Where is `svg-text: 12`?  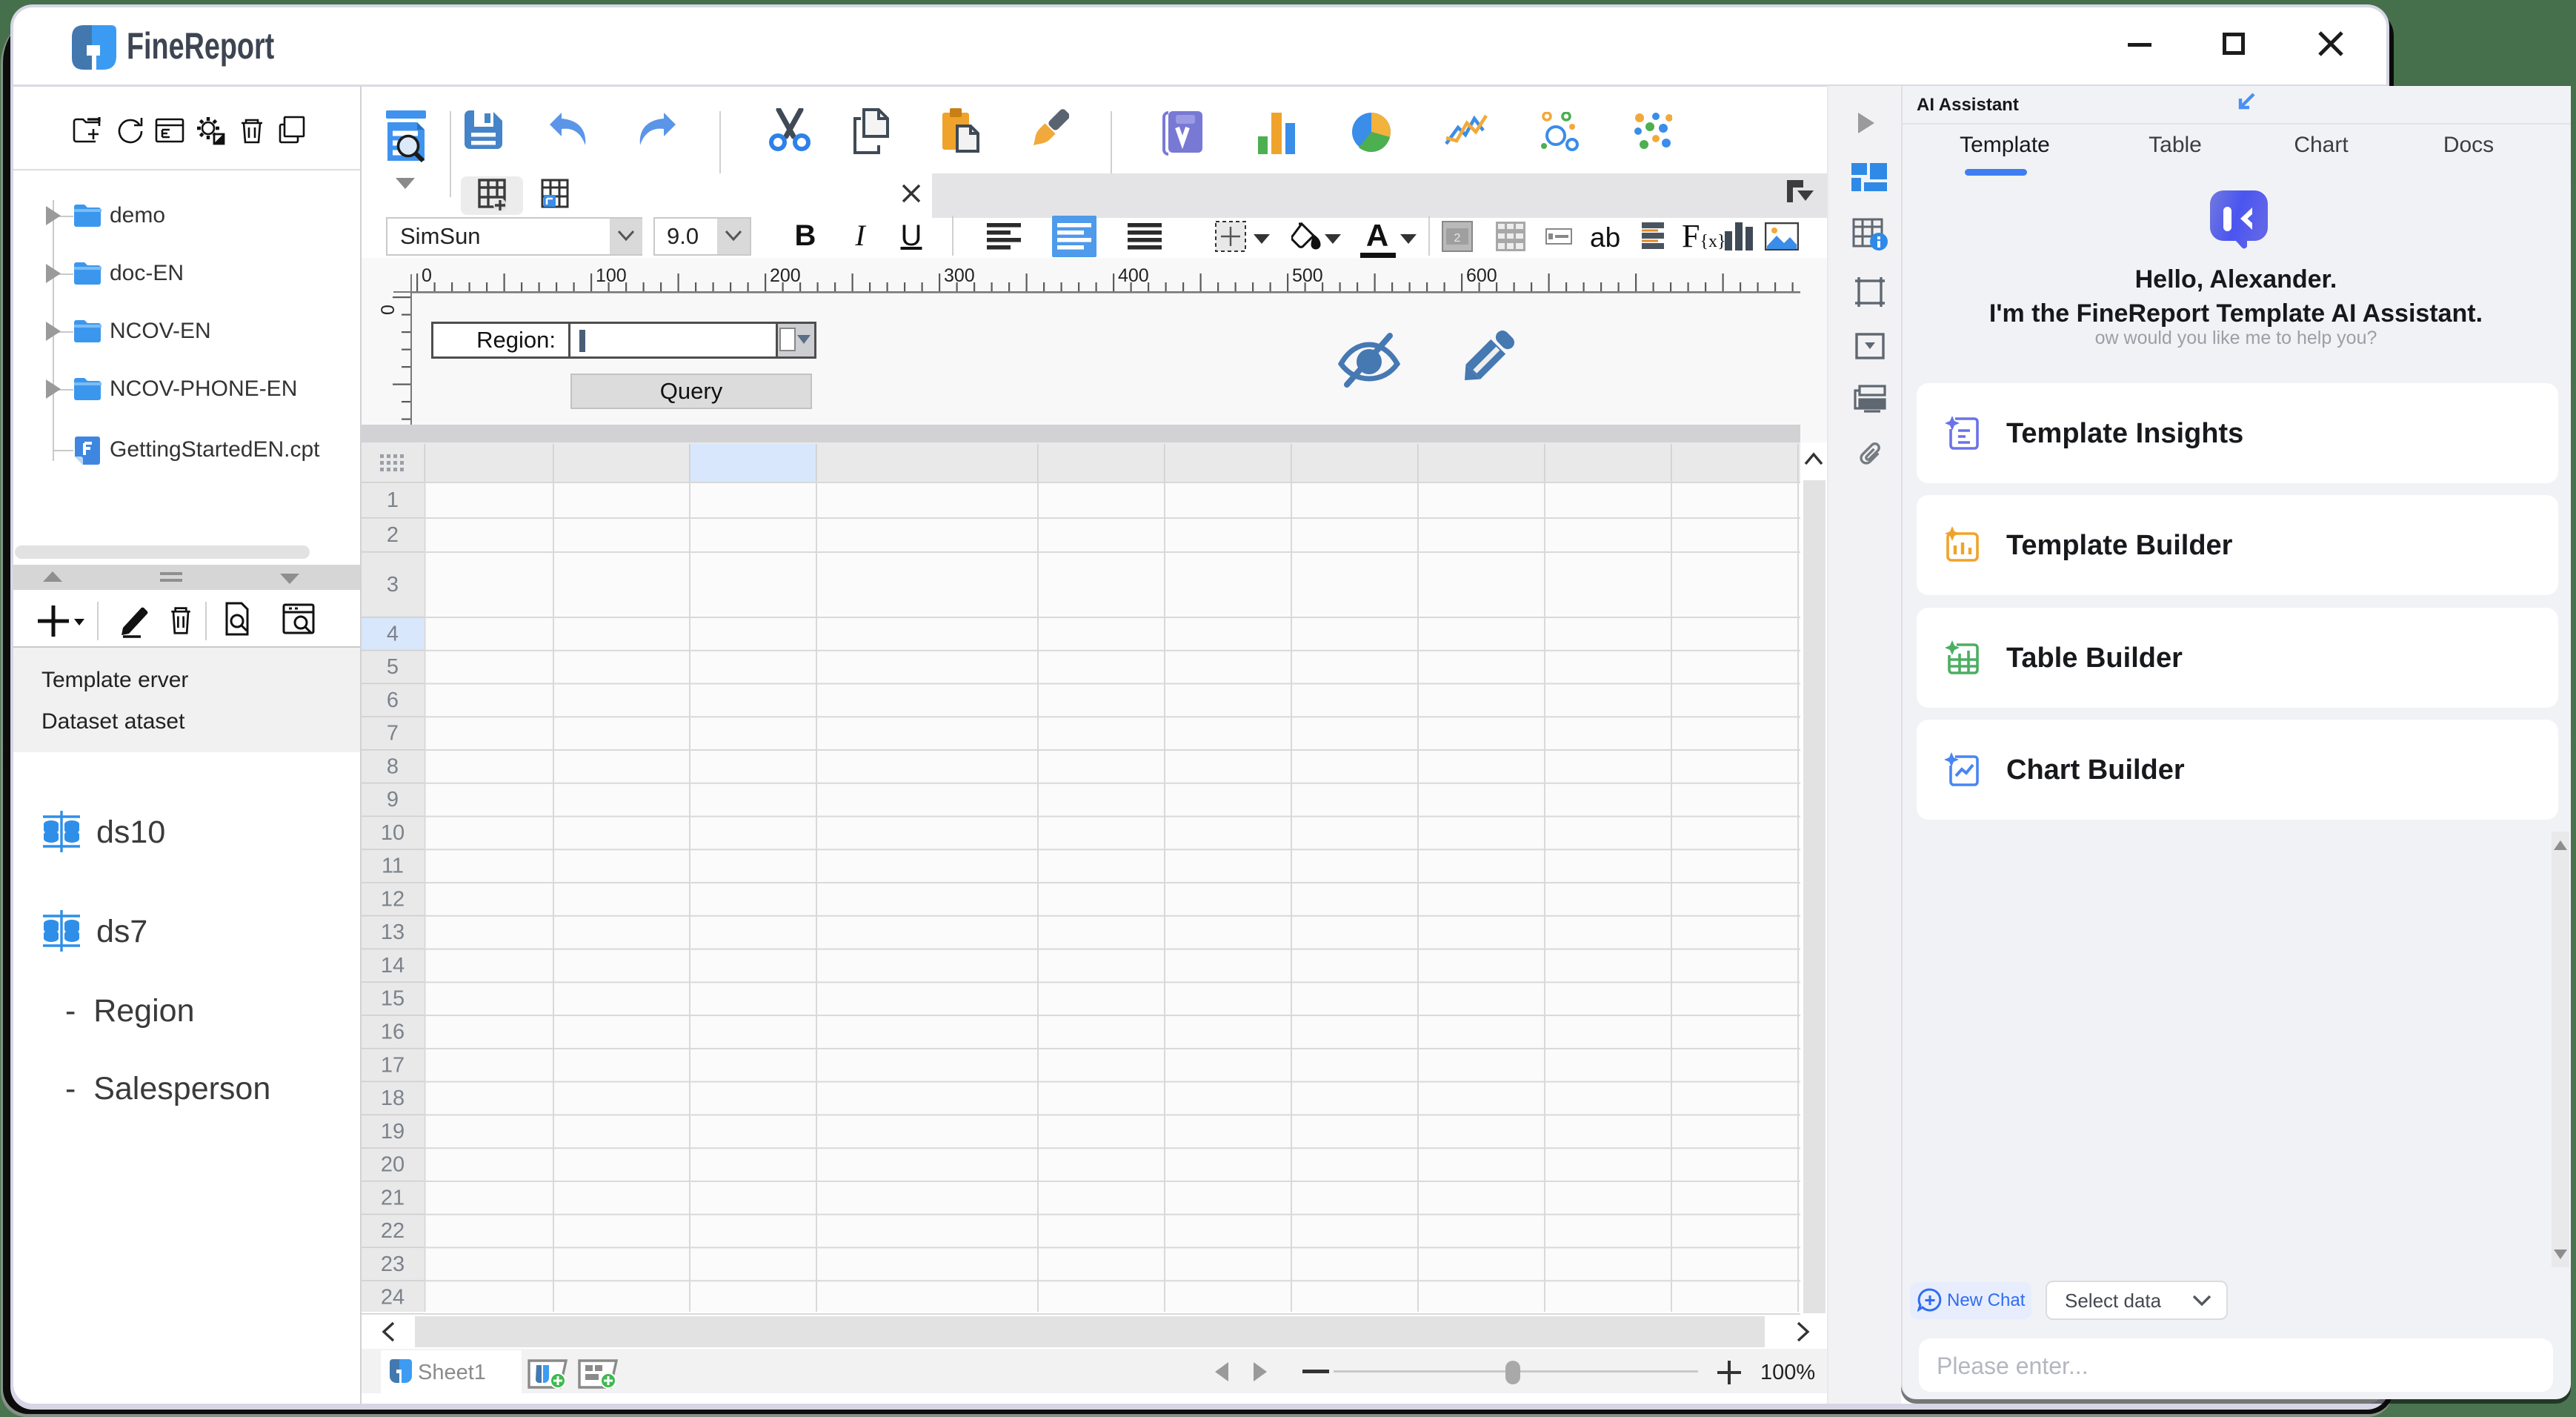
svg-text: 12 is located at coordinates (393, 900).